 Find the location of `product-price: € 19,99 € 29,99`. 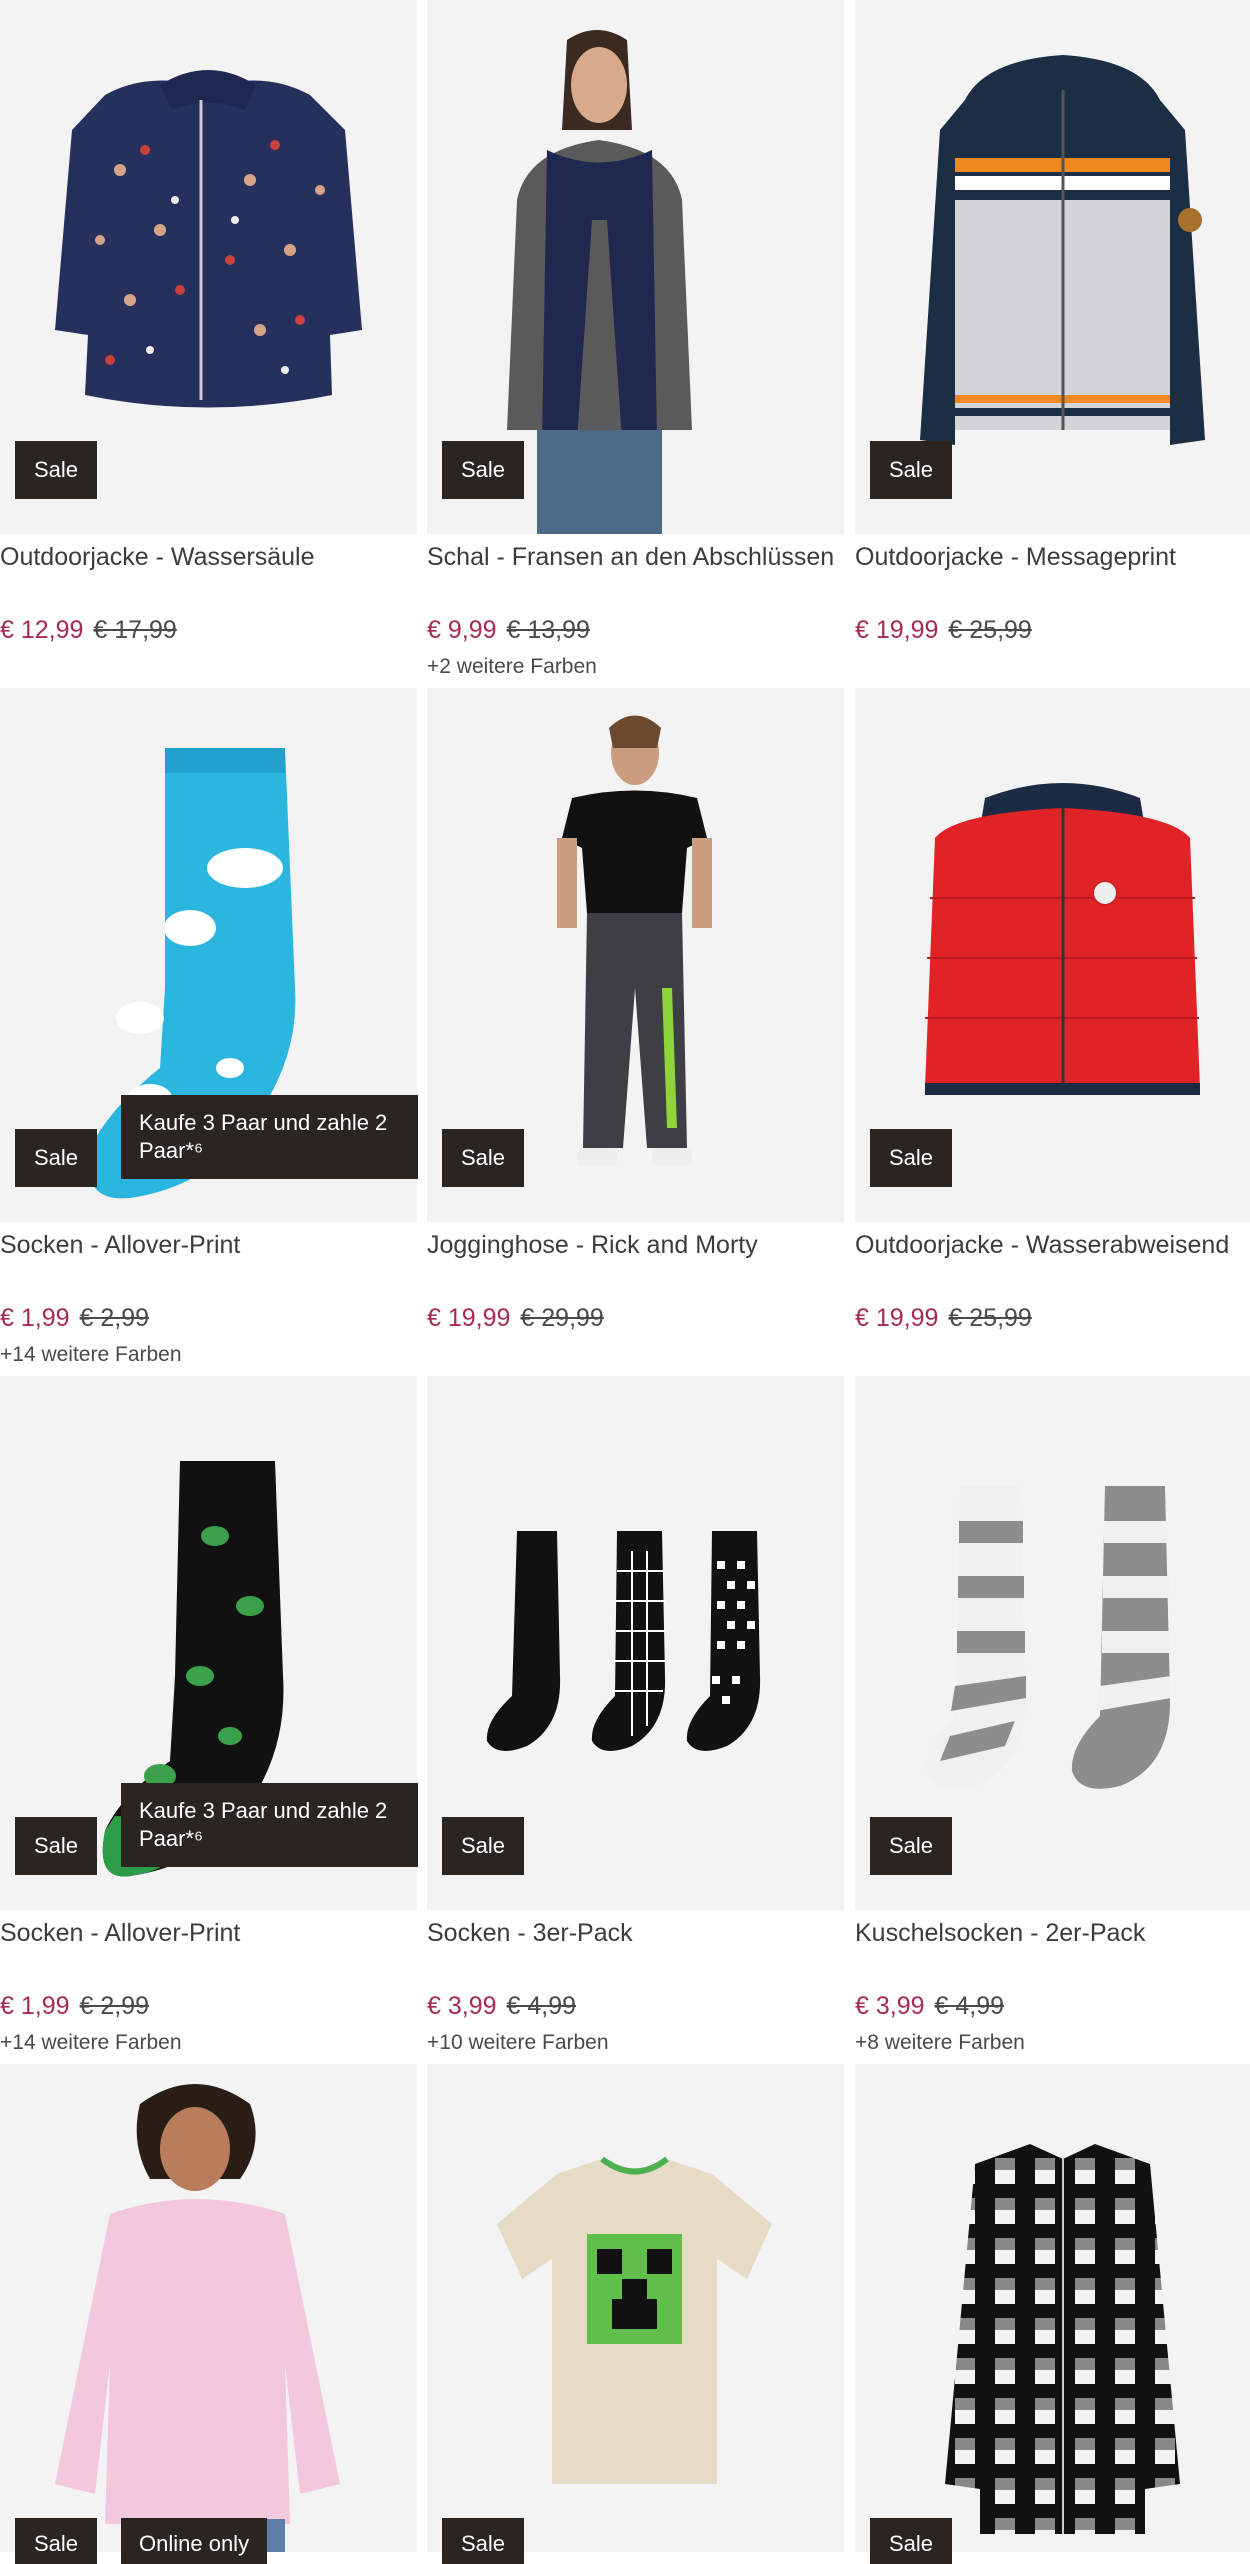

product-price: € 19,99 € 29,99 is located at coordinates (515, 1318).